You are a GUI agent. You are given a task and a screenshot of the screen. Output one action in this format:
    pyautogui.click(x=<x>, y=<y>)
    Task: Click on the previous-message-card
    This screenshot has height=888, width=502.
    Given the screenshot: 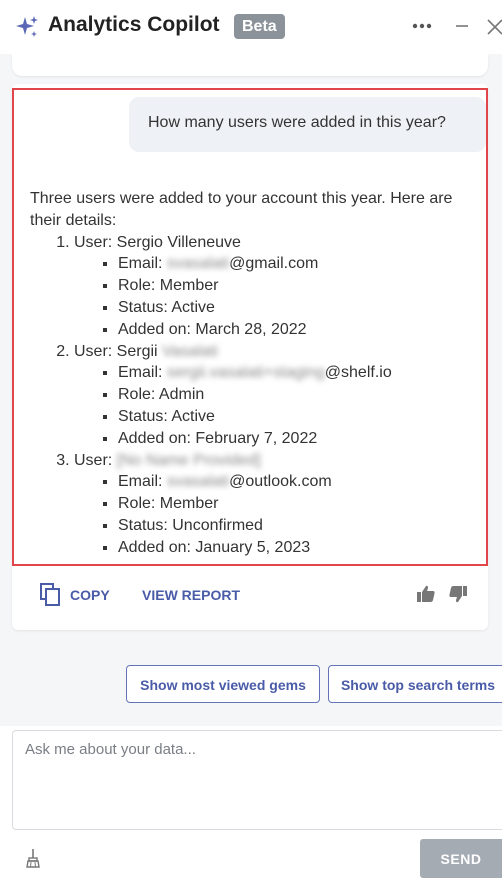 What is the action you would take?
    pyautogui.click(x=250, y=65)
    